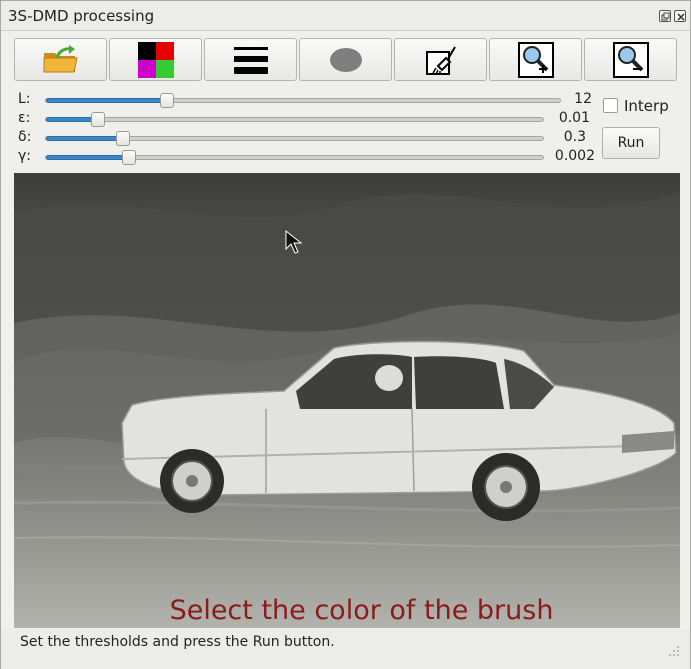 This screenshot has width=691, height=669. I want to click on slider-label: ε:, so click(24, 118).